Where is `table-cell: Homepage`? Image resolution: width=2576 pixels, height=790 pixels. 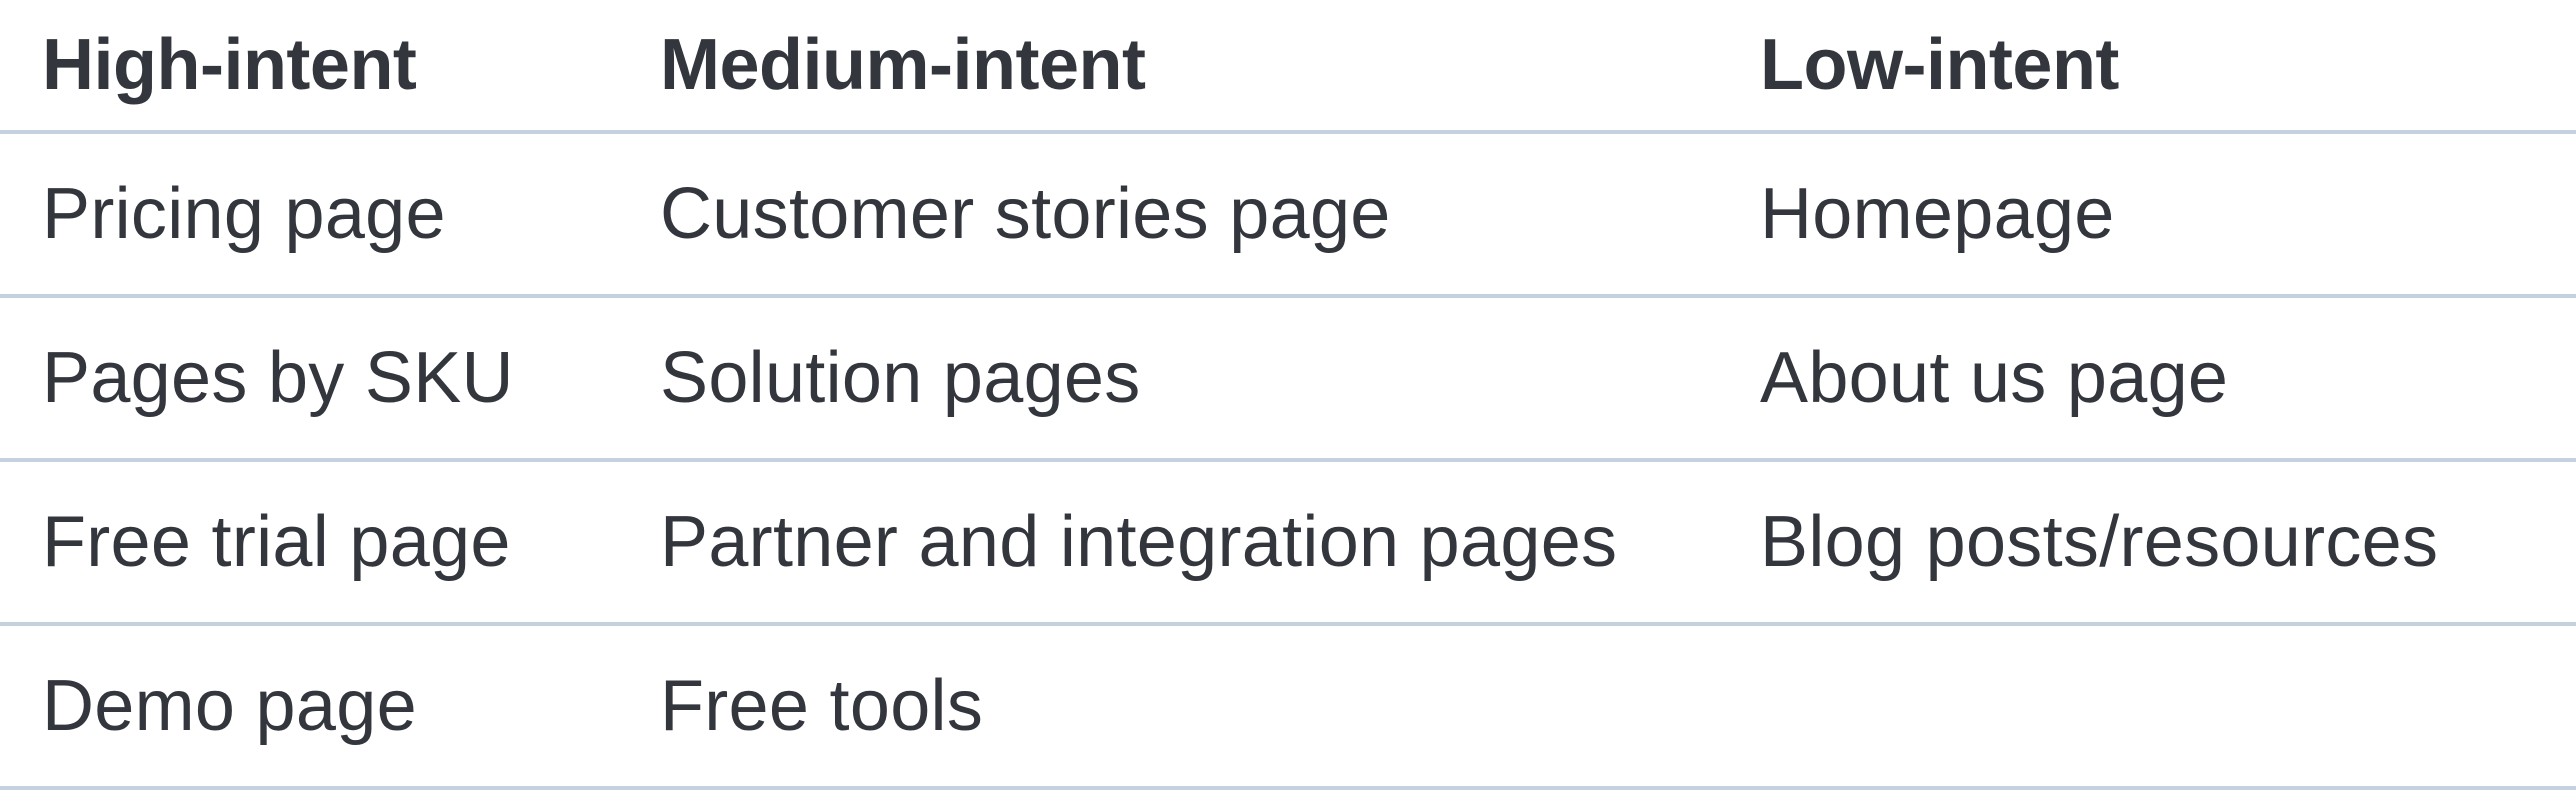
table-cell: Homepage is located at coordinates (1937, 214).